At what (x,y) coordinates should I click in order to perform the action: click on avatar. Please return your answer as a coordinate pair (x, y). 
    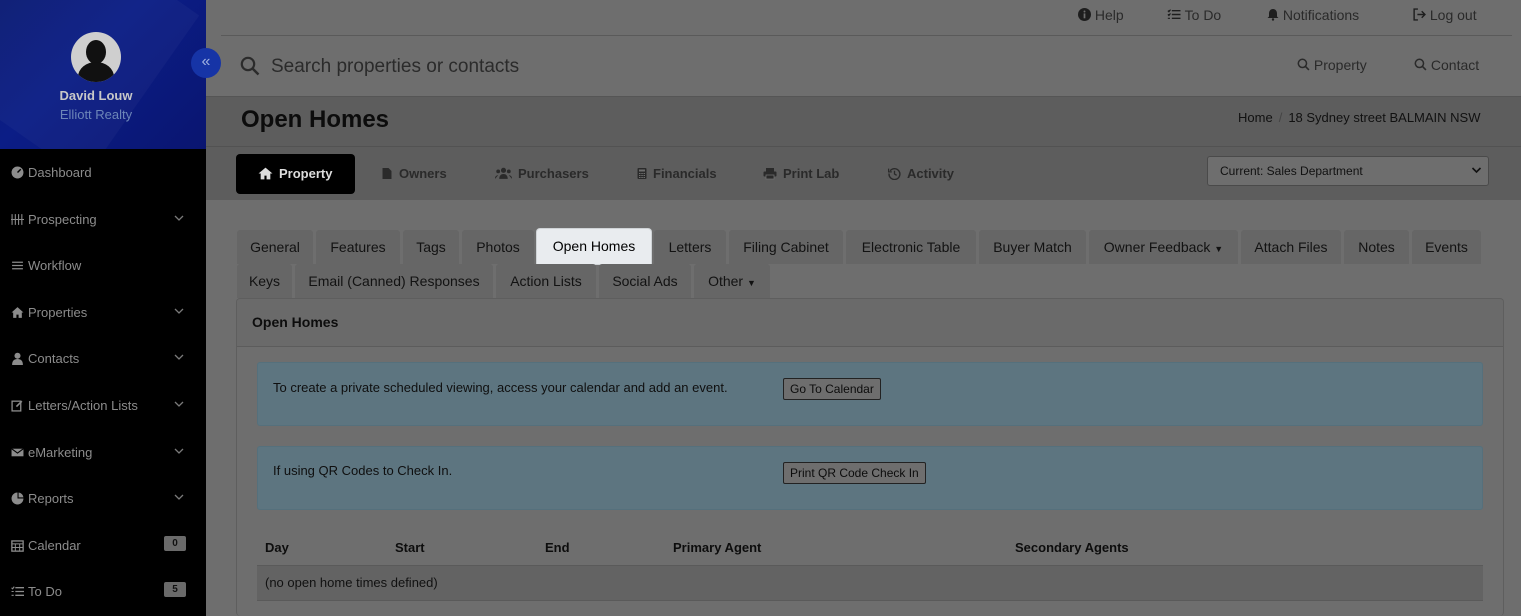
    Looking at the image, I should click on (96, 57).